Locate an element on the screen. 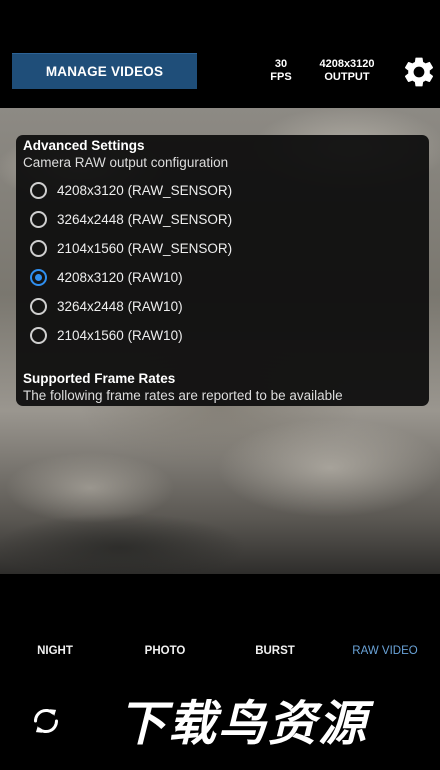 This screenshot has height=770, width=440. fps-unit: FPS is located at coordinates (281, 77).